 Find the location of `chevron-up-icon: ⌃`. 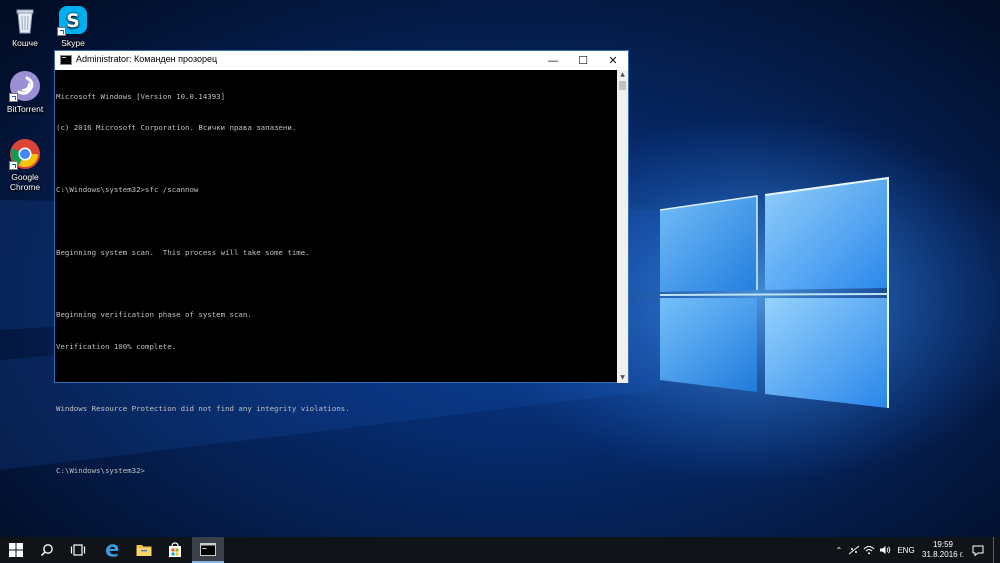

chevron-up-icon: ⌃ is located at coordinates (839, 550).